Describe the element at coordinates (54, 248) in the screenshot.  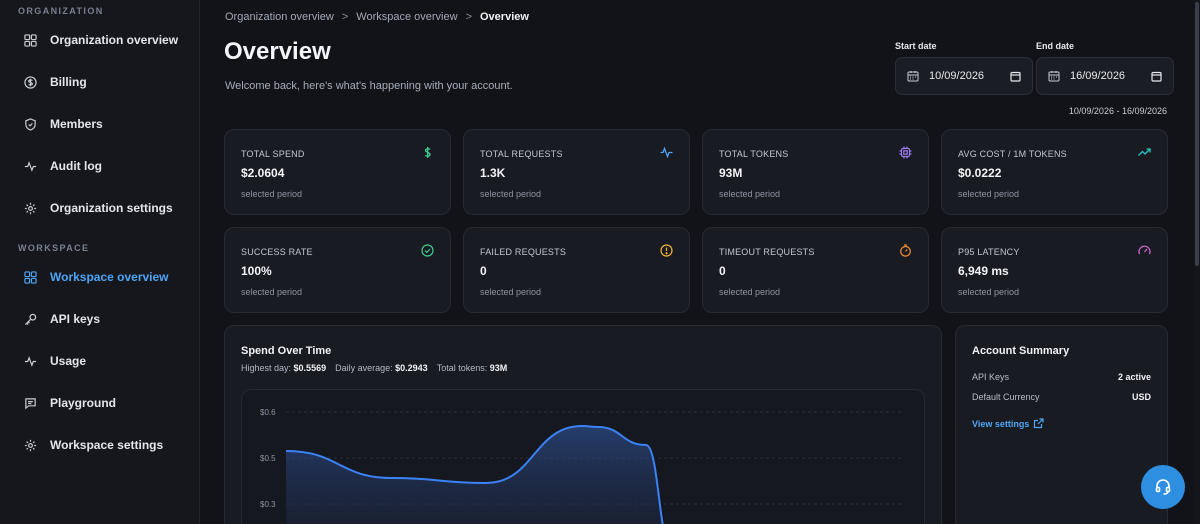
I see `ws-section-label: WORKSPACE` at that location.